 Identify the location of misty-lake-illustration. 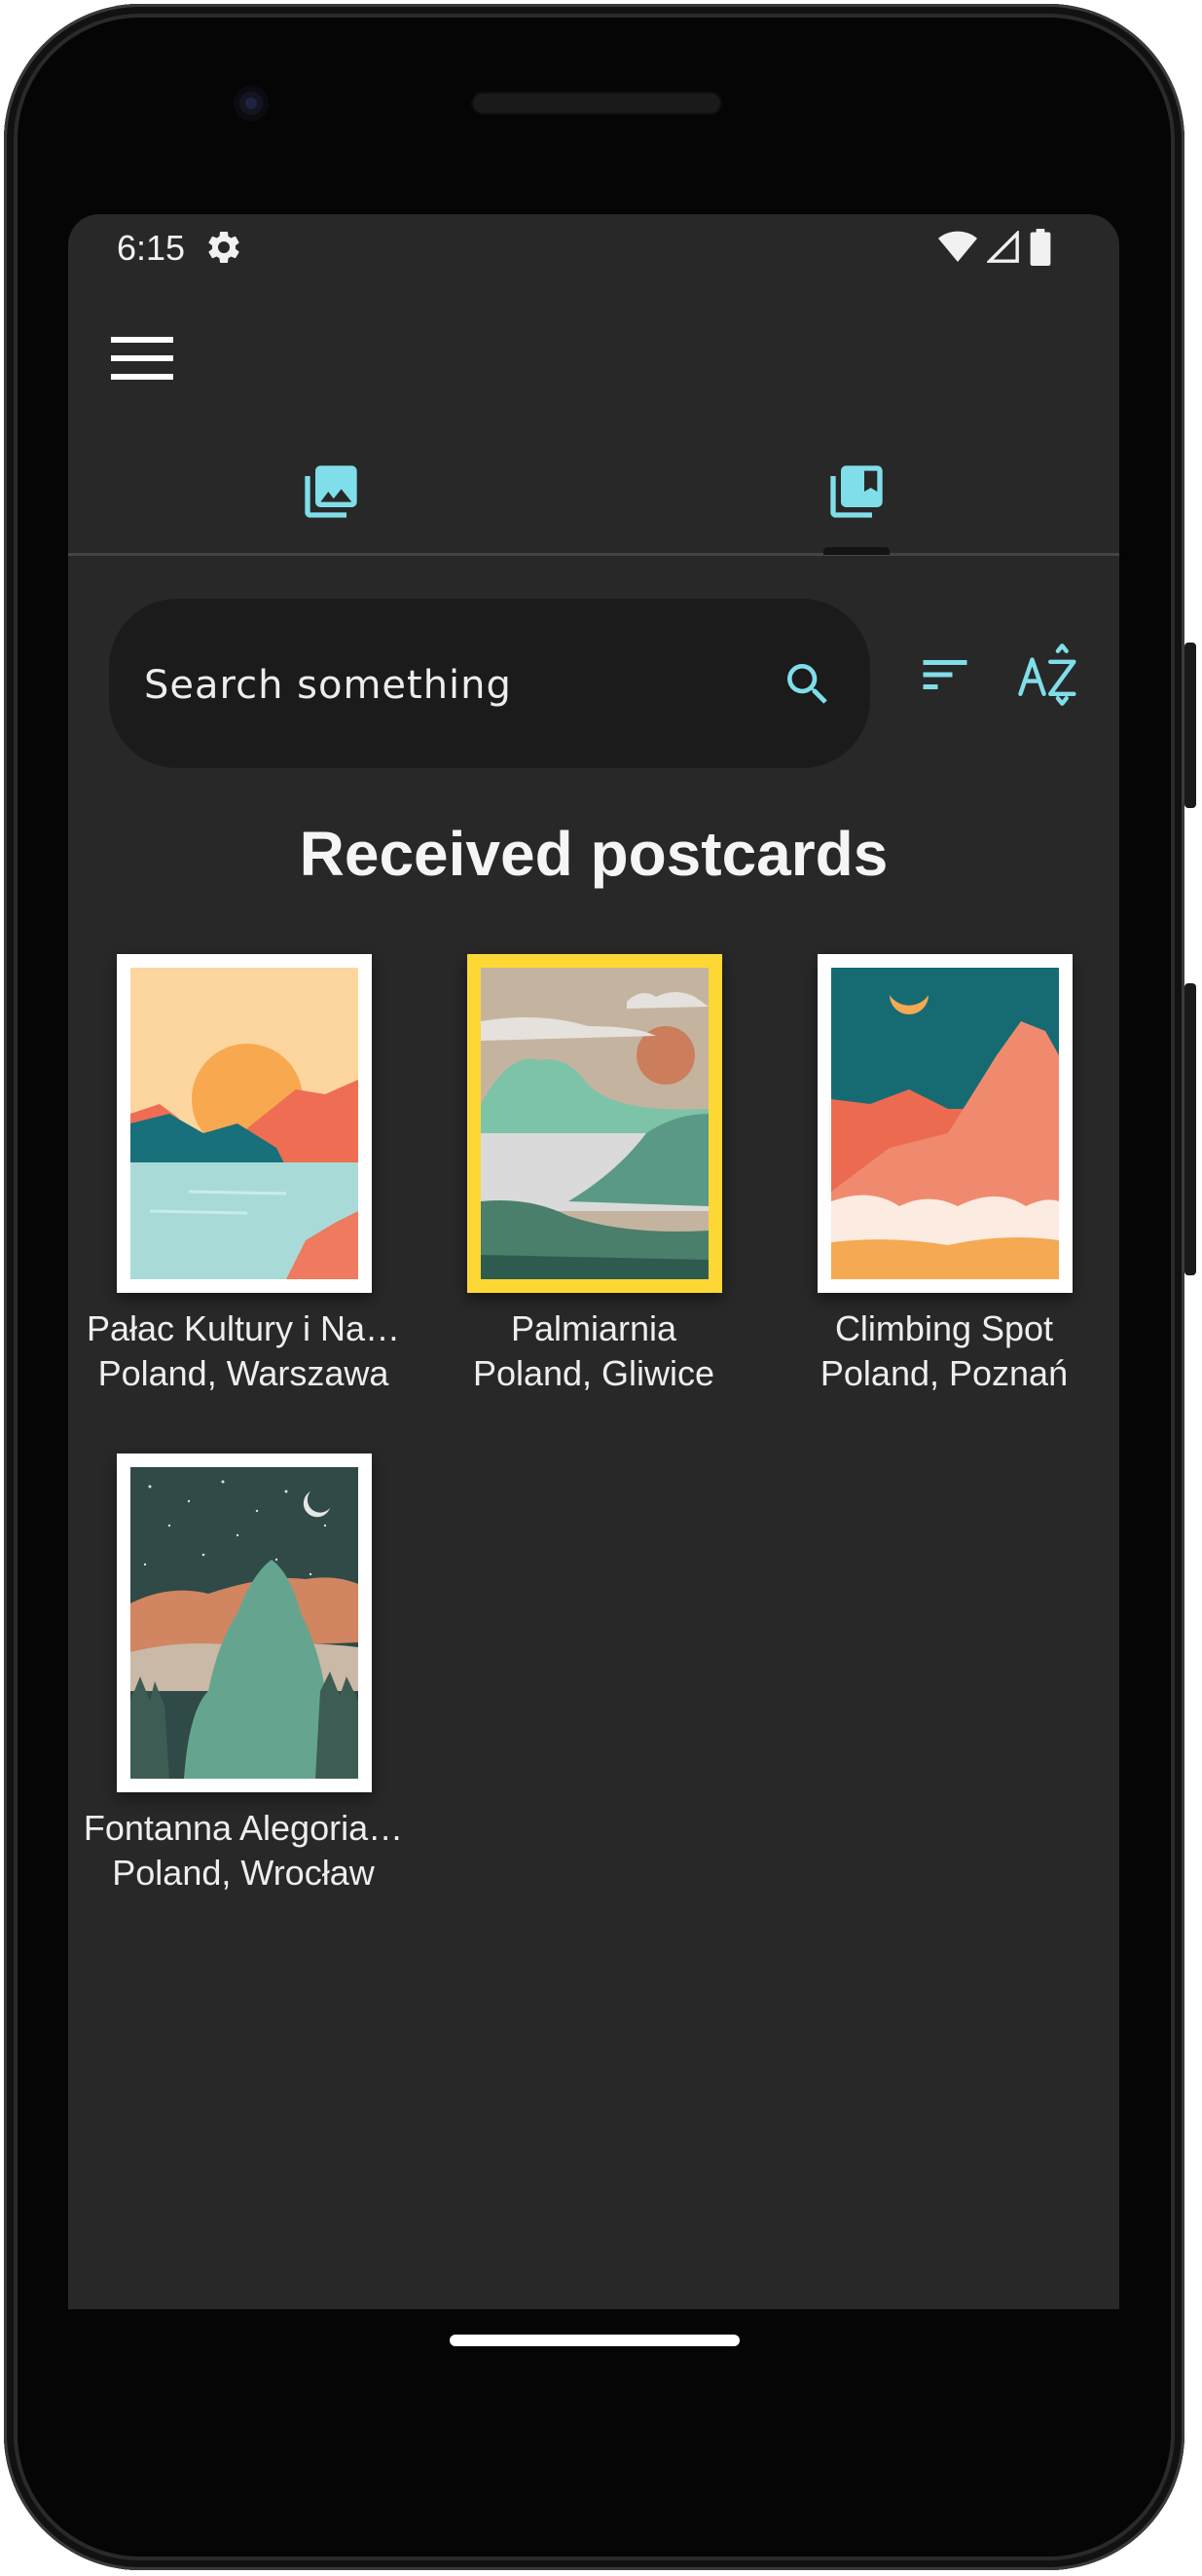
(595, 1123).